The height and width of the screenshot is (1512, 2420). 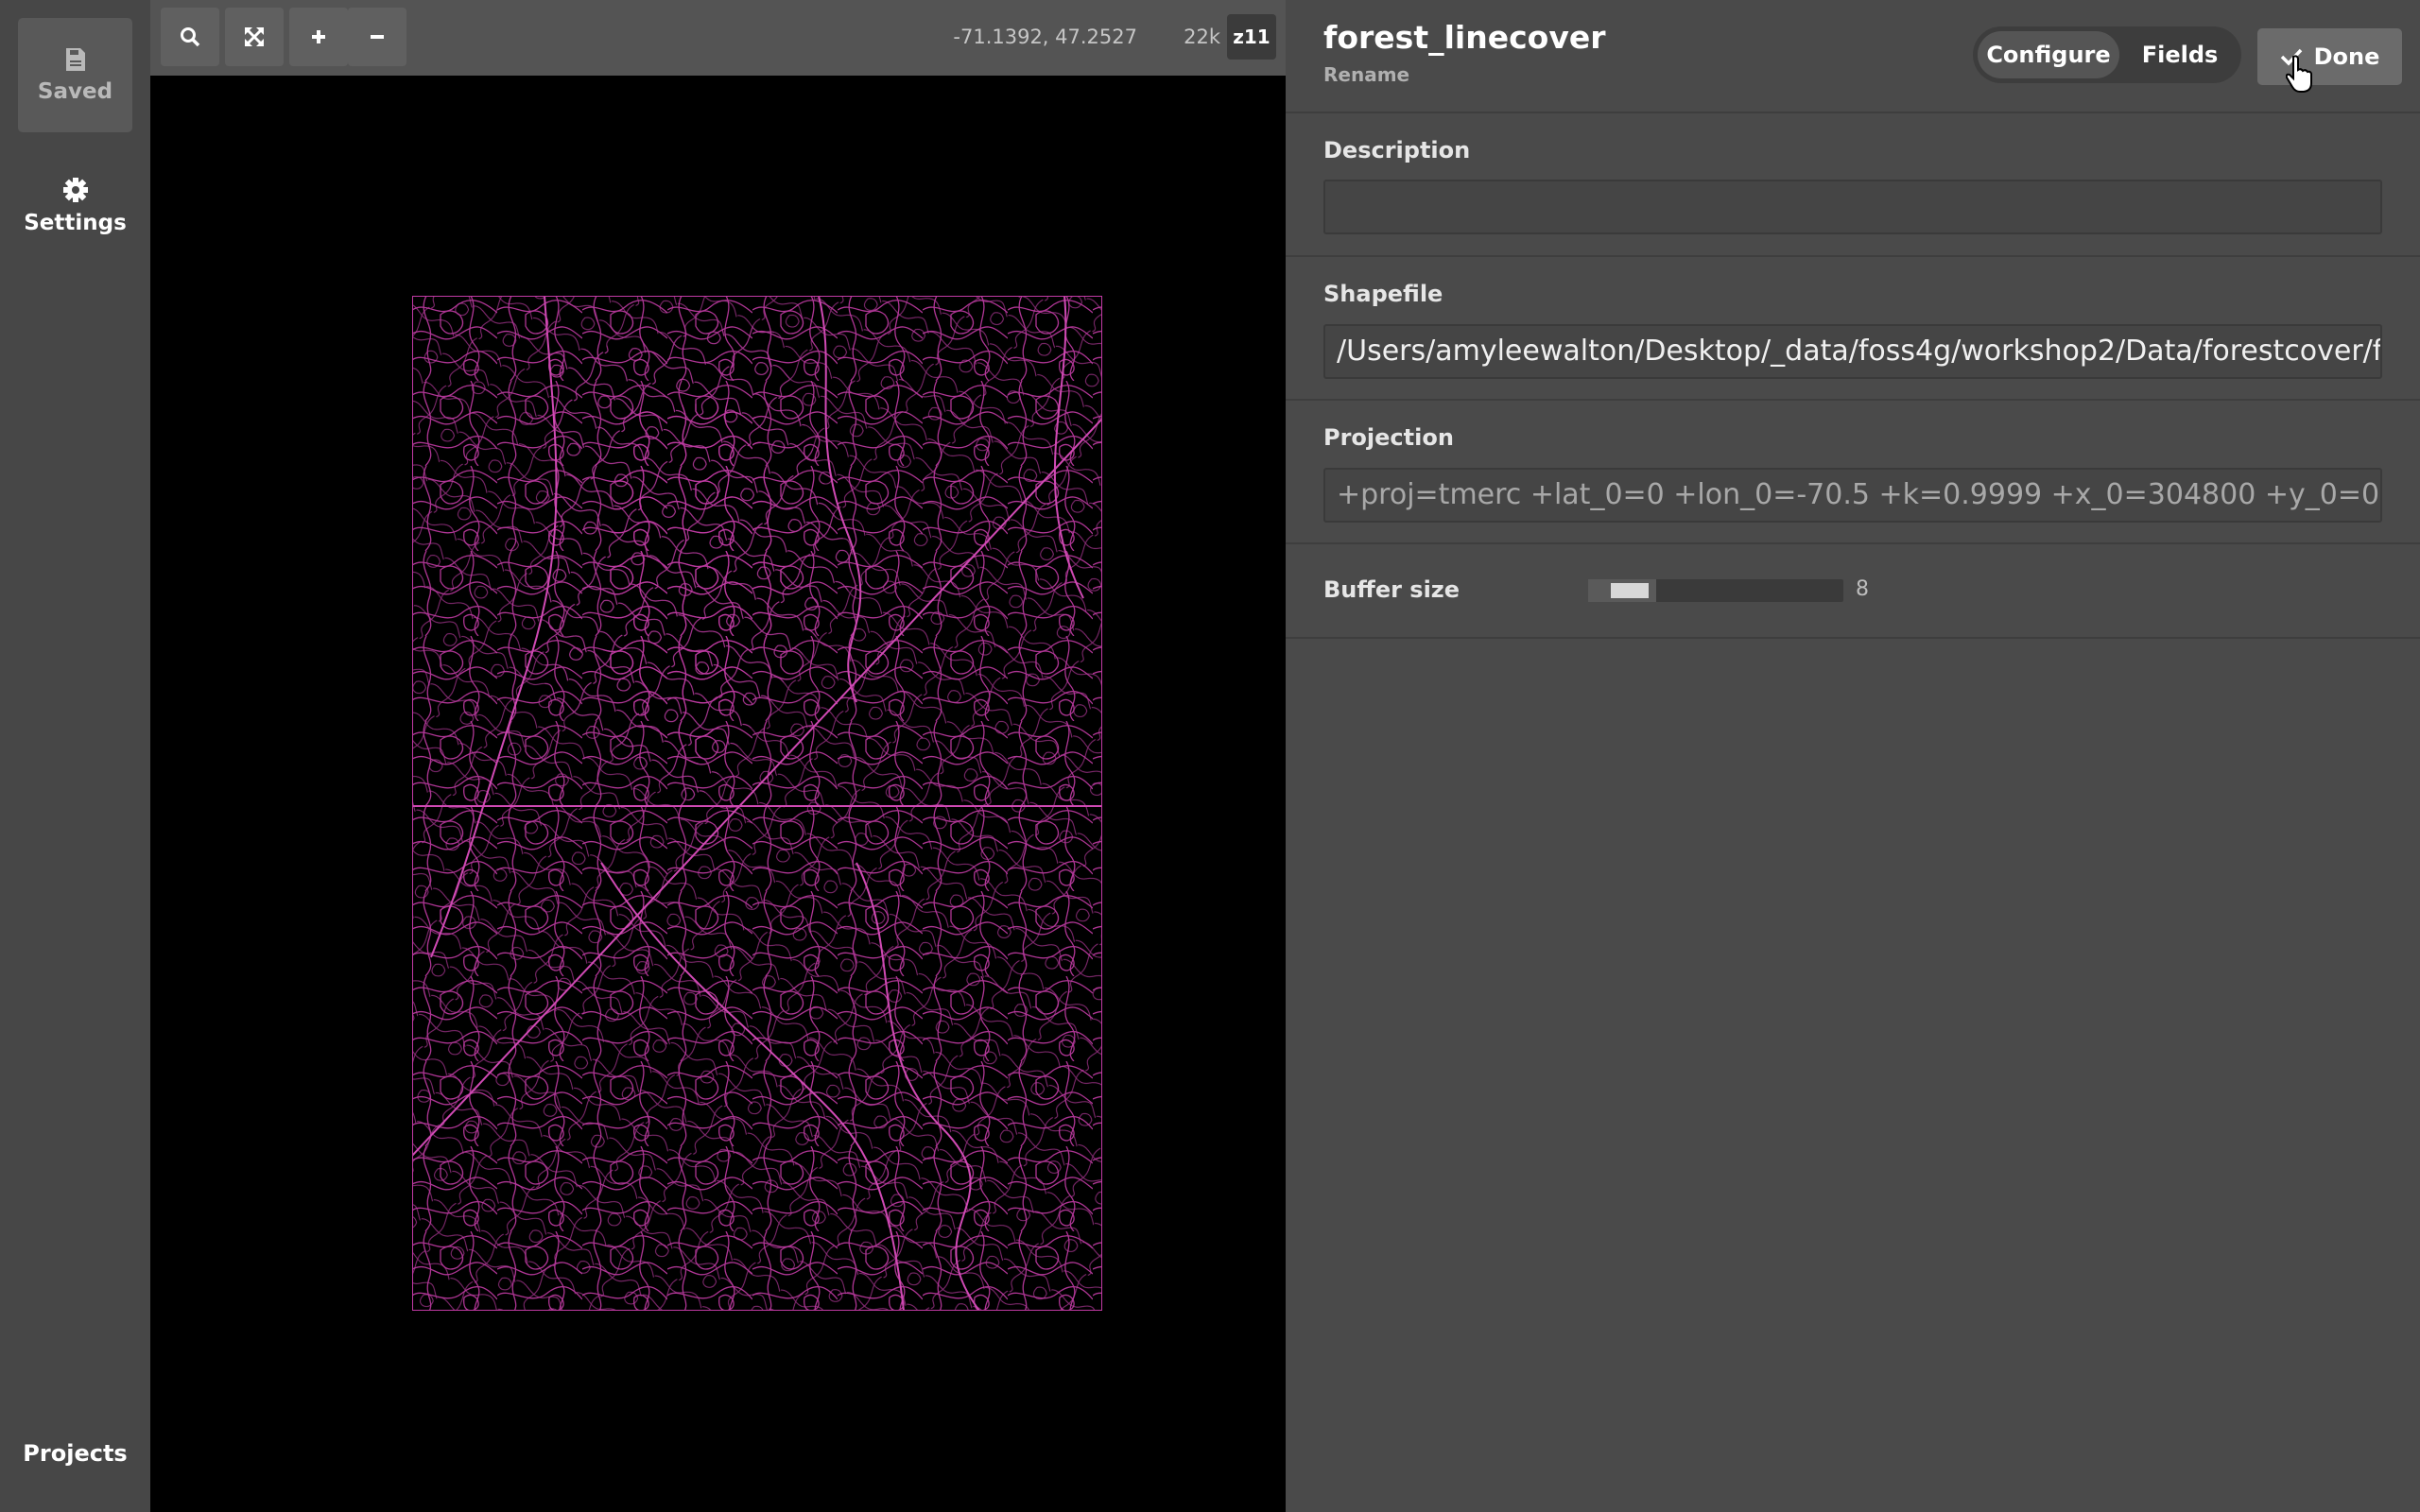 What do you see at coordinates (718, 38) in the screenshot?
I see `map-toolbar: -71.1392, 47.2527 22k z11` at bounding box center [718, 38].